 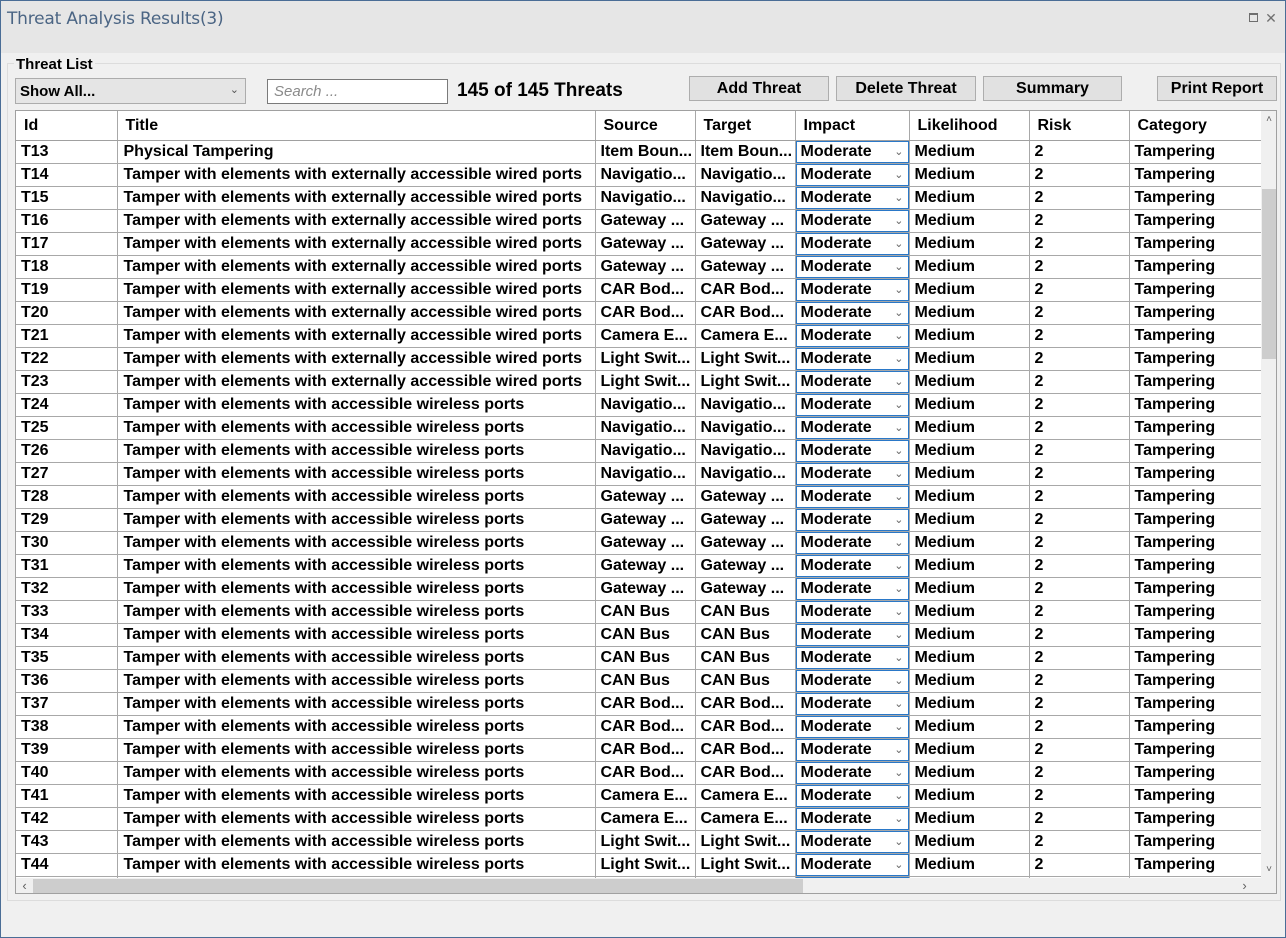 I want to click on cell-id: T32, so click(x=67, y=589).